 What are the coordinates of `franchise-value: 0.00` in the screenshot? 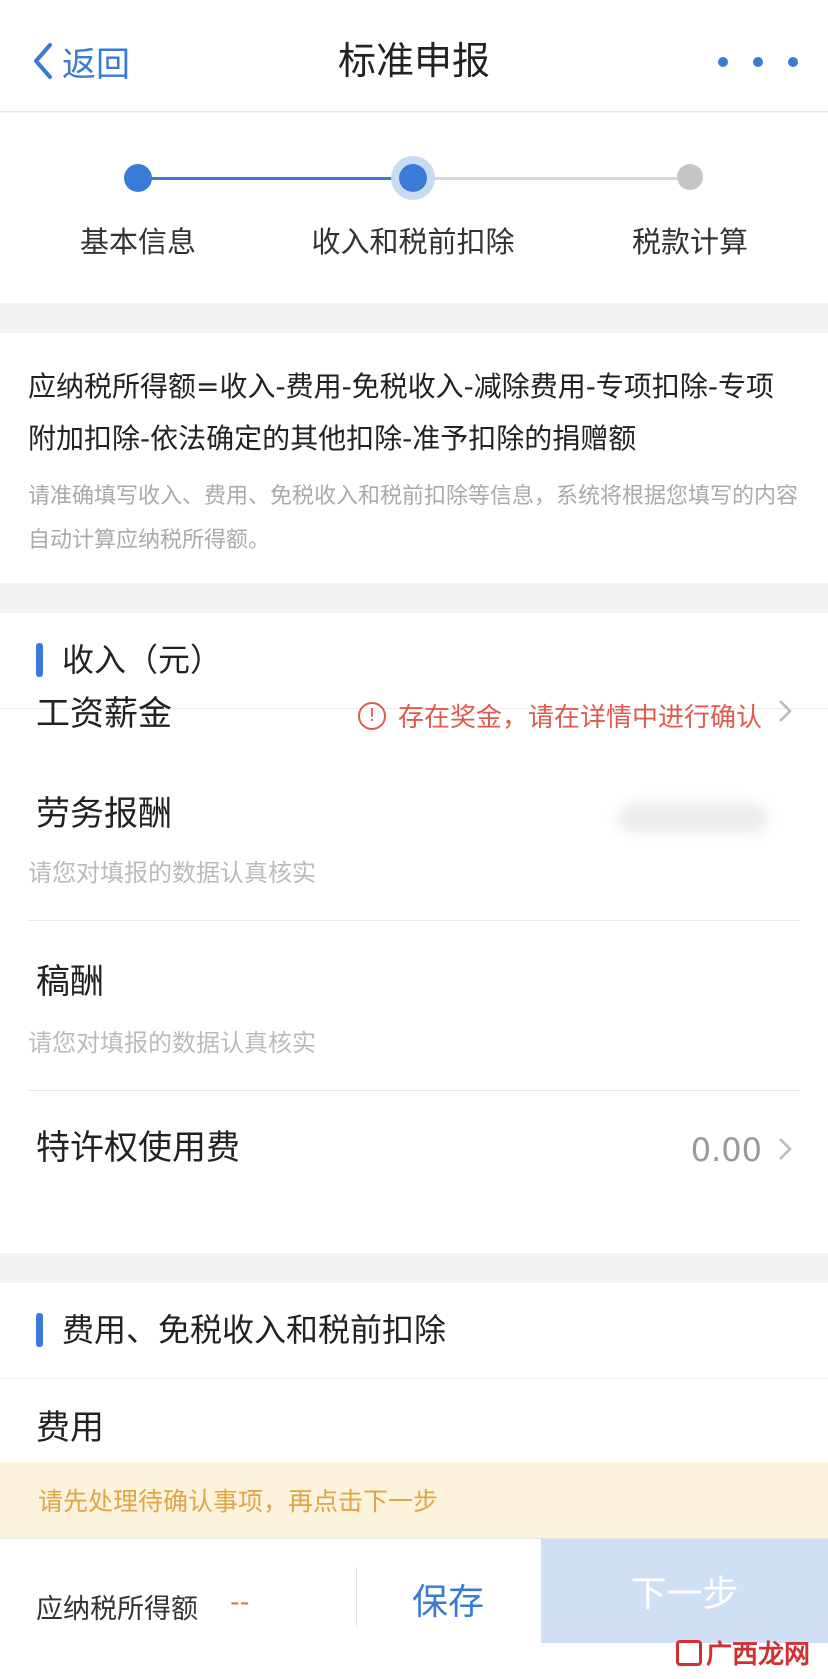 It's located at (726, 1150).